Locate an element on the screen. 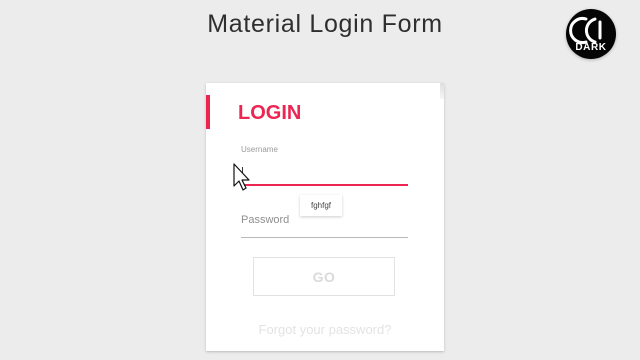 The width and height of the screenshot is (640, 360). cc-dark-logo: DARK is located at coordinates (591, 34).